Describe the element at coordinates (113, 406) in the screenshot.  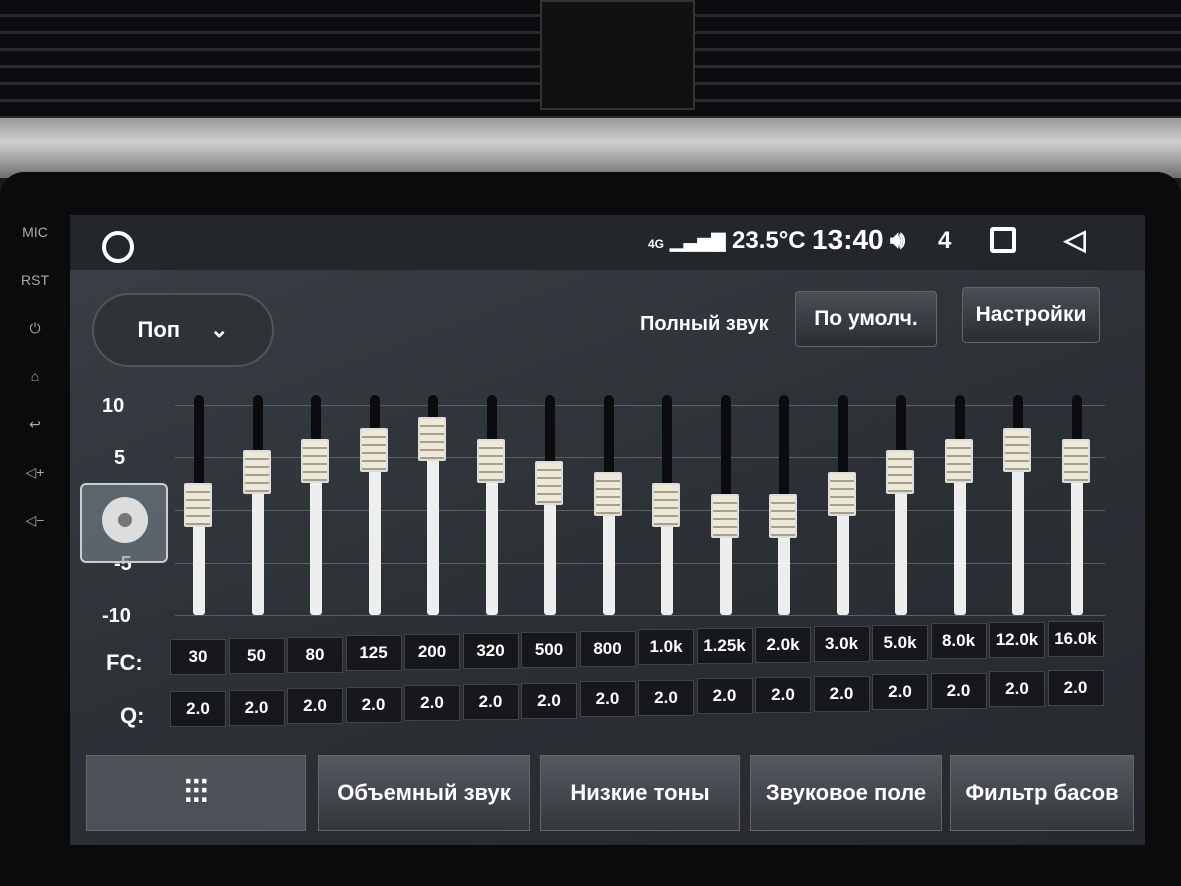
I see `axis-tick: 10` at that location.